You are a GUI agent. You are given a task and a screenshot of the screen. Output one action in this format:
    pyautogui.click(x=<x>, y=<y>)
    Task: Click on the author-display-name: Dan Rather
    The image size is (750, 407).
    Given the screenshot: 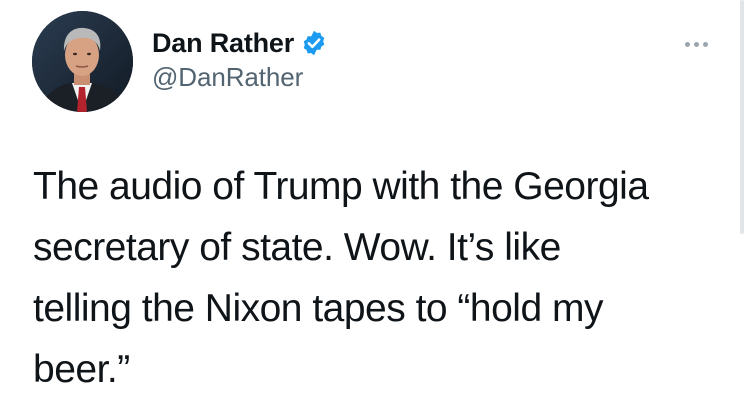 What is the action you would take?
    pyautogui.click(x=223, y=43)
    